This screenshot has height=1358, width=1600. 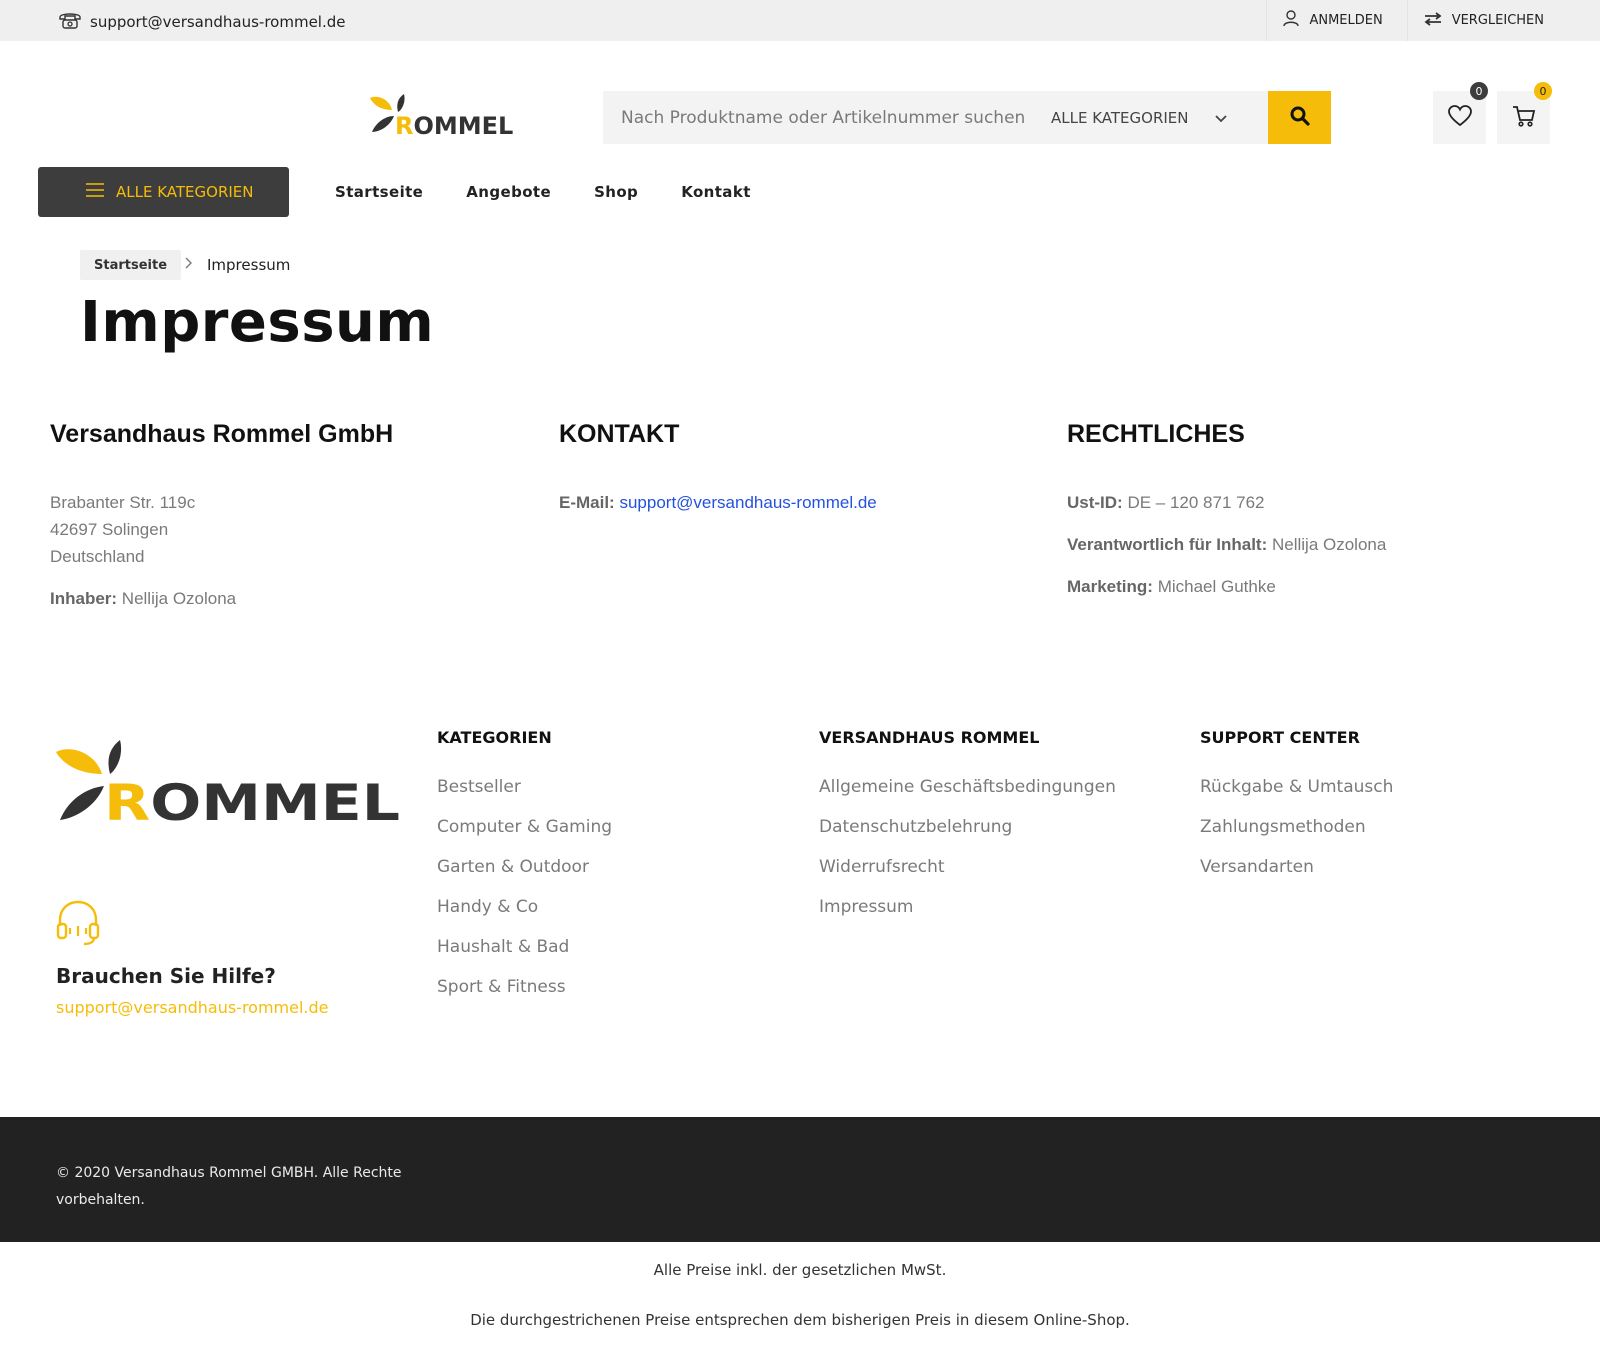 What do you see at coordinates (508, 192) in the screenshot?
I see `nav-item-angebote: Angebote` at bounding box center [508, 192].